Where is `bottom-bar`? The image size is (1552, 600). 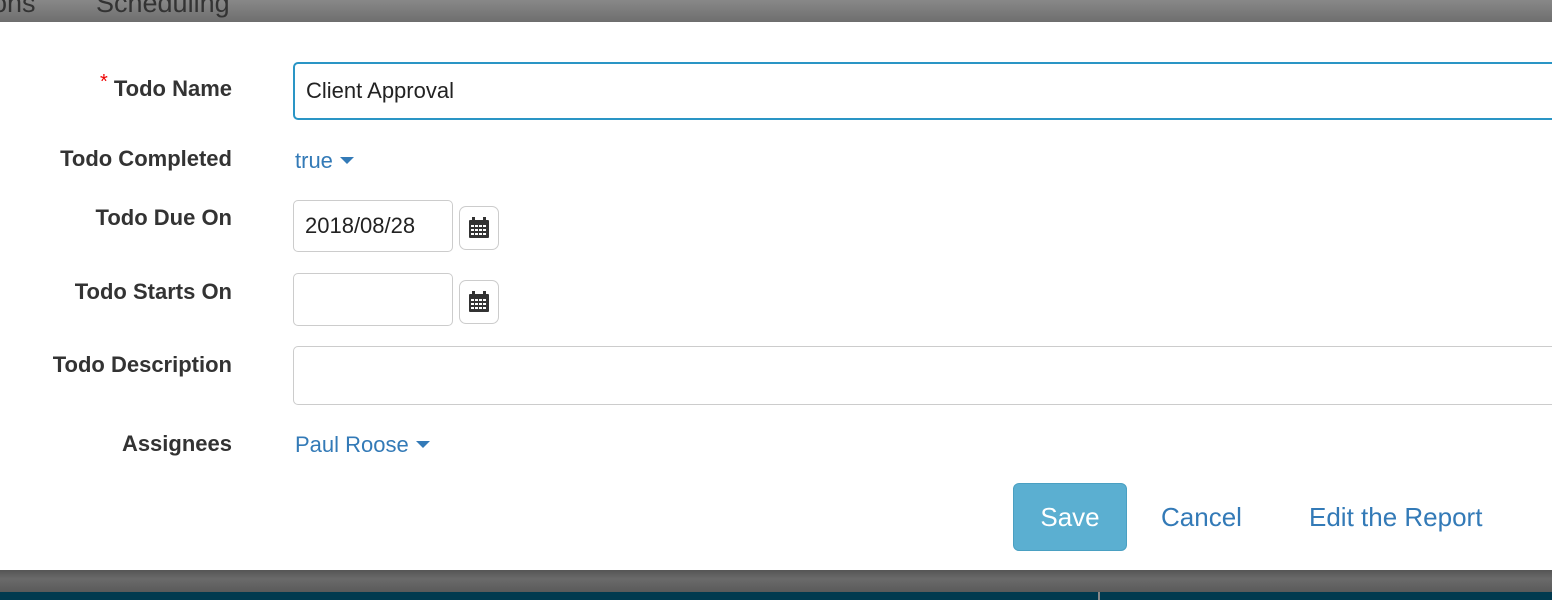 bottom-bar is located at coordinates (776, 581).